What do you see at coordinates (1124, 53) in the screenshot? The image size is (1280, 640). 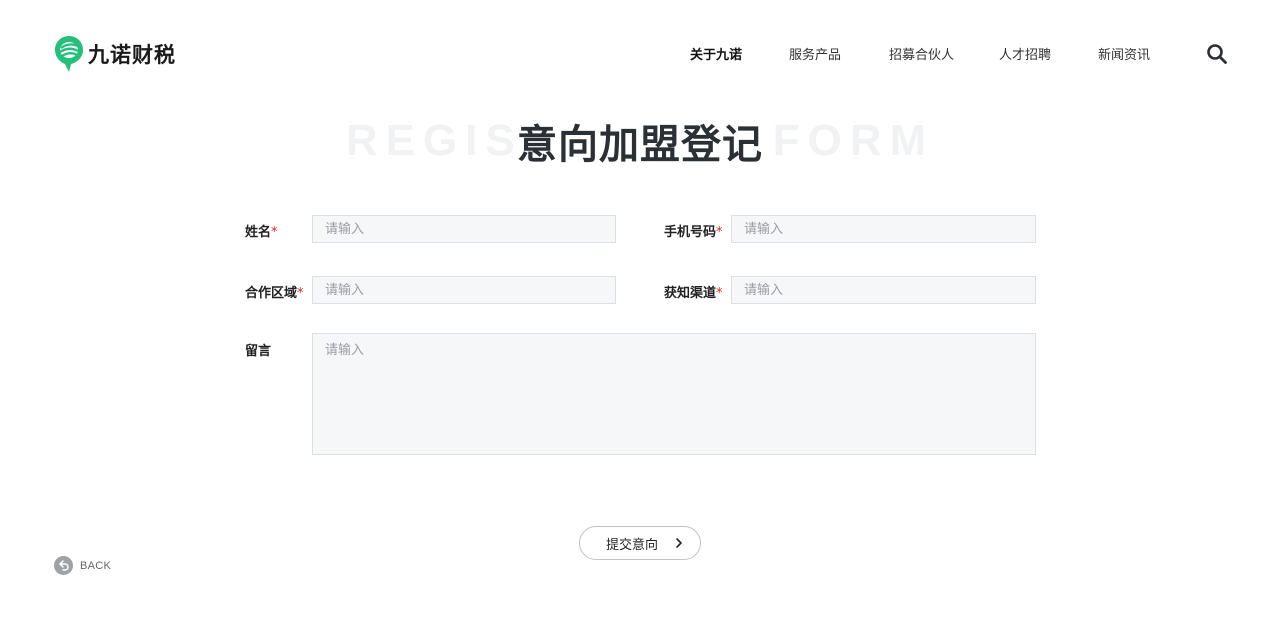 I see `nav-item-news: 新闻资讯` at bounding box center [1124, 53].